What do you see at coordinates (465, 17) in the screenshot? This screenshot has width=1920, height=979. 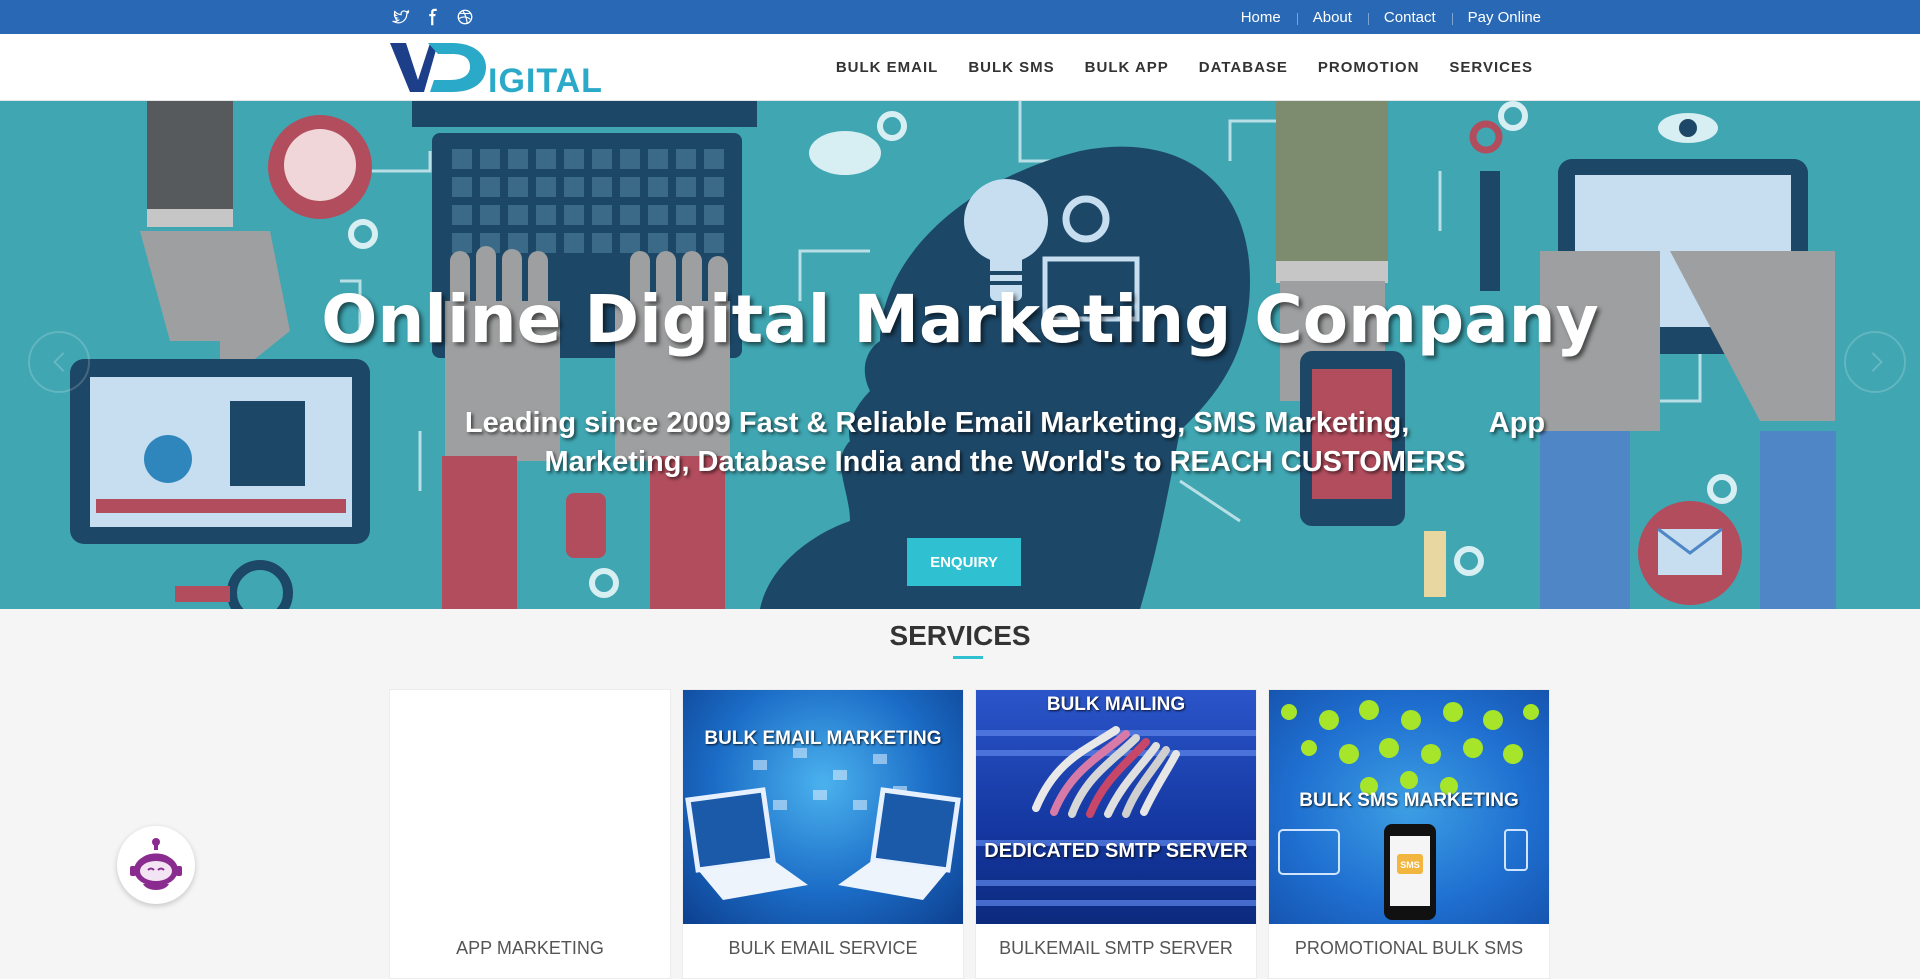 I see `dribbble-icon` at bounding box center [465, 17].